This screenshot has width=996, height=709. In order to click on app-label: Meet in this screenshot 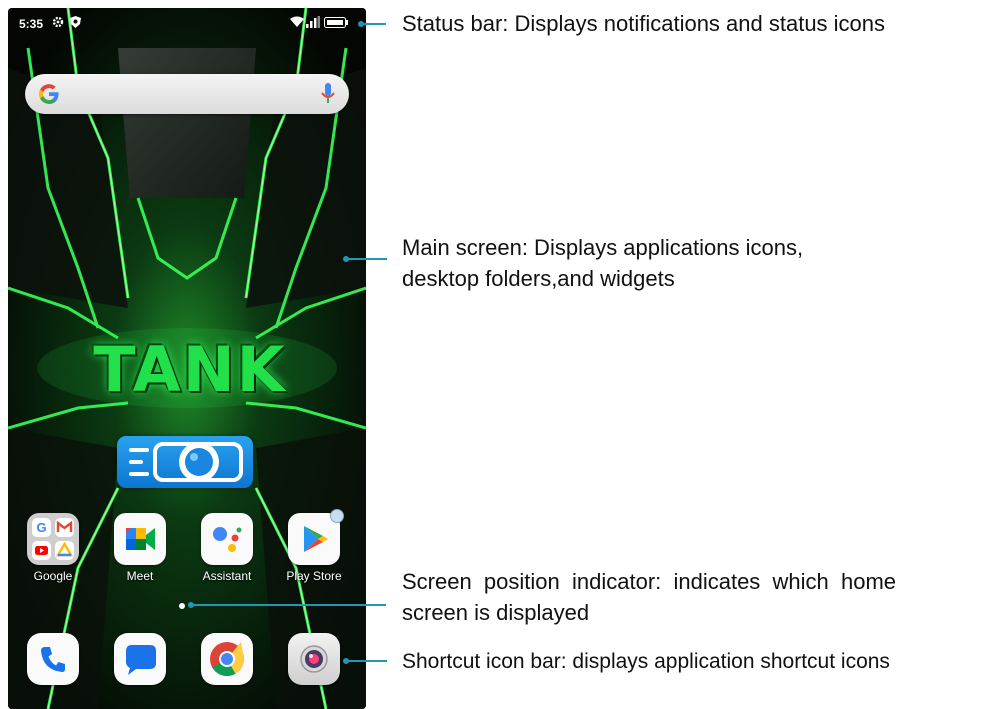, I will do `click(140, 576)`.